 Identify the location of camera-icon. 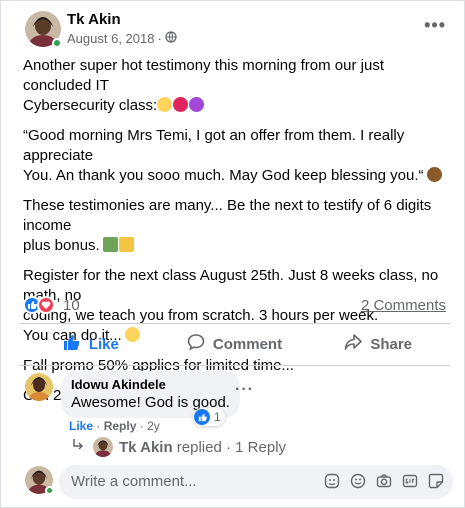
(384, 481).